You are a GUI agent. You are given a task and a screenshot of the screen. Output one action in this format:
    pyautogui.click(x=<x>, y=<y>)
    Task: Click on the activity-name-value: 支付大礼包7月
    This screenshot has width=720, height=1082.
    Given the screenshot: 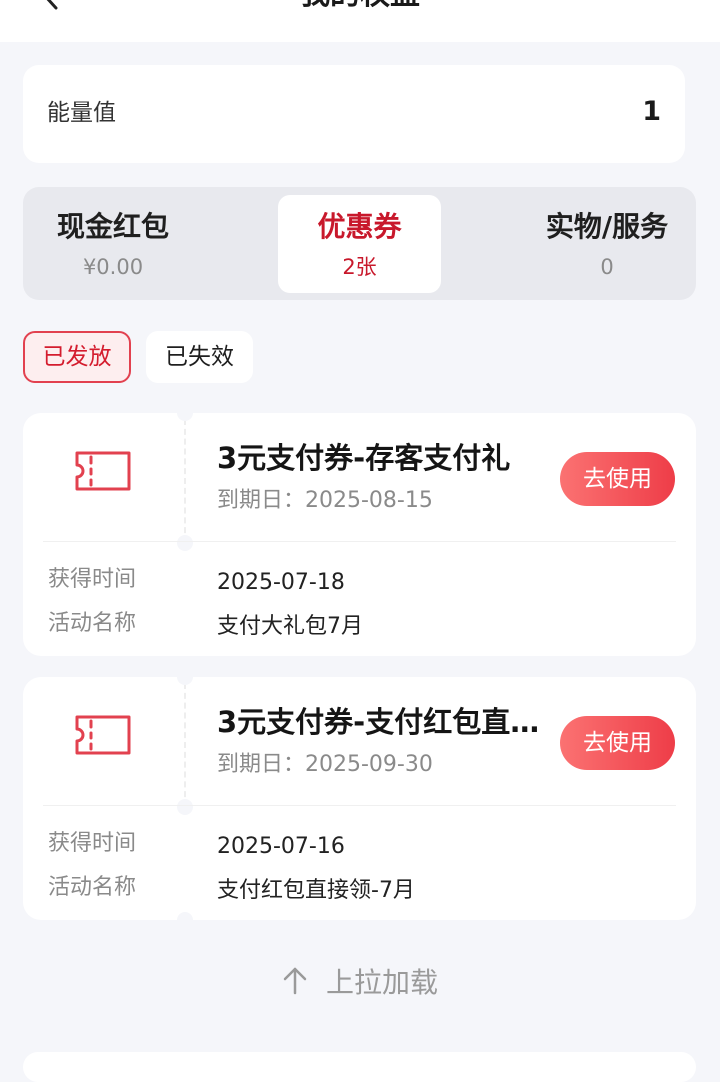 What is the action you would take?
    pyautogui.click(x=290, y=626)
    